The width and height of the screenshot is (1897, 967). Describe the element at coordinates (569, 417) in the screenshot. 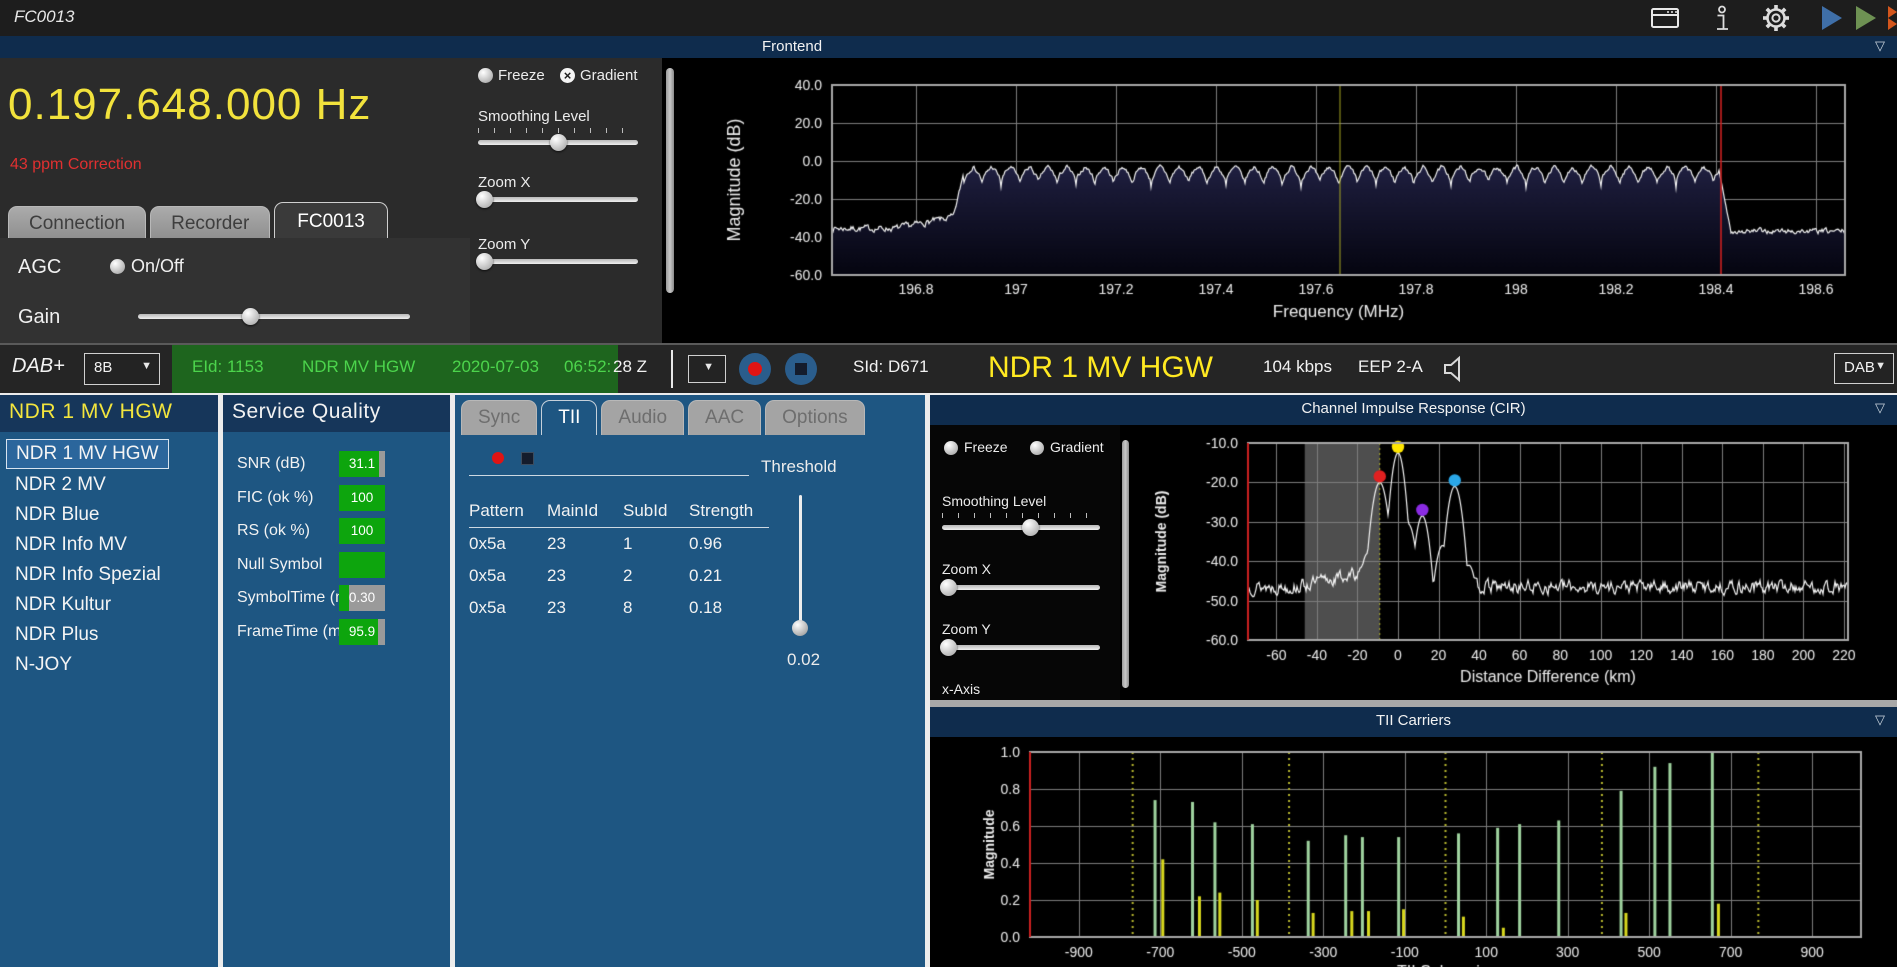

I see `tab: TII` at that location.